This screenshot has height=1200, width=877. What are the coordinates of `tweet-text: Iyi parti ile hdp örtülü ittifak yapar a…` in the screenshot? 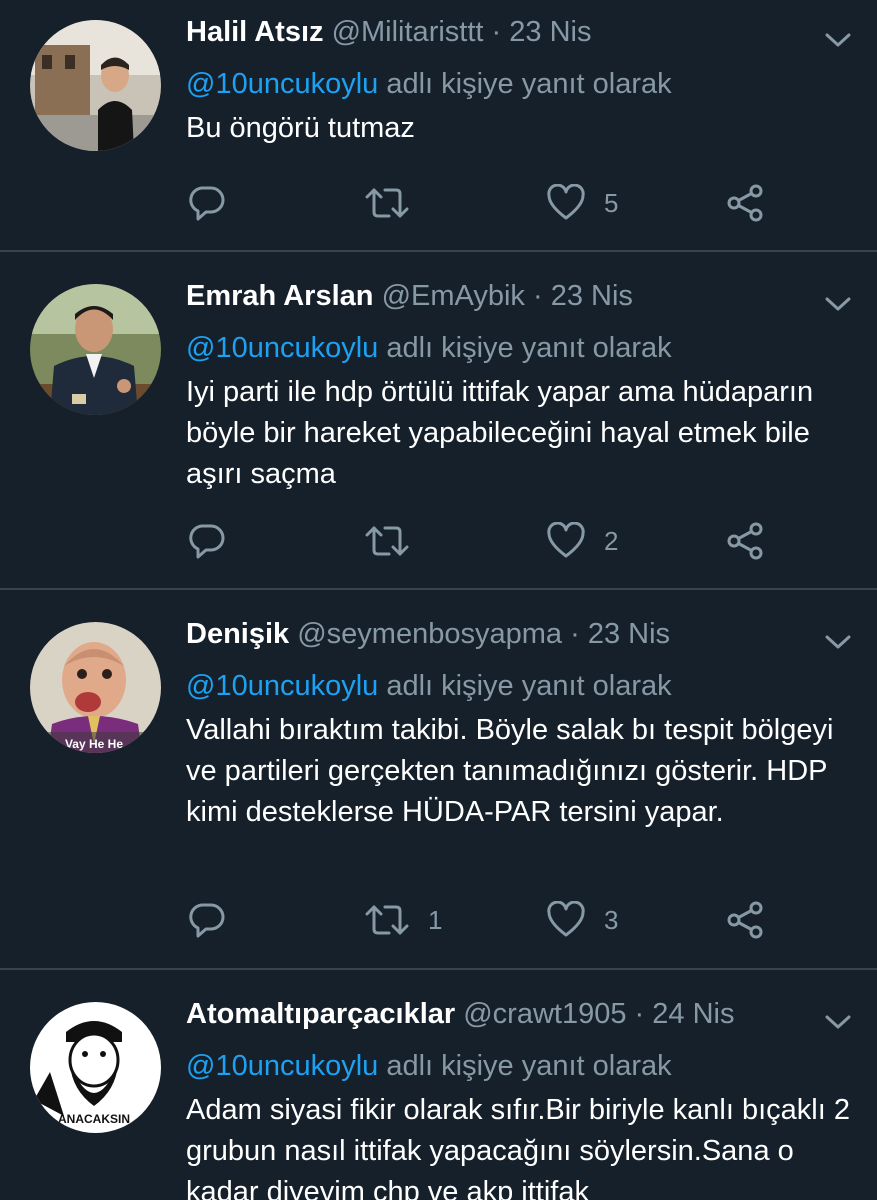 It's located at (500, 433).